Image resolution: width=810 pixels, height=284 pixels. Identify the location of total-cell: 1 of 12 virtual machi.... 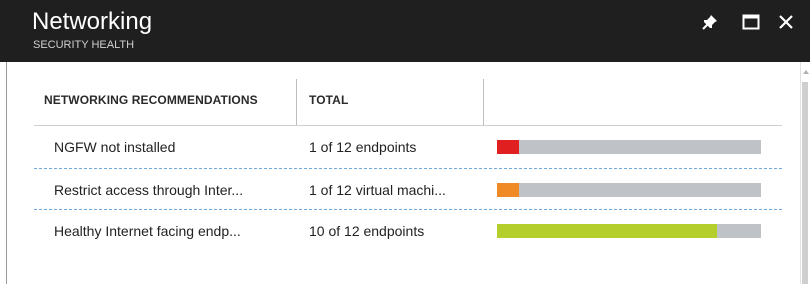
(377, 190).